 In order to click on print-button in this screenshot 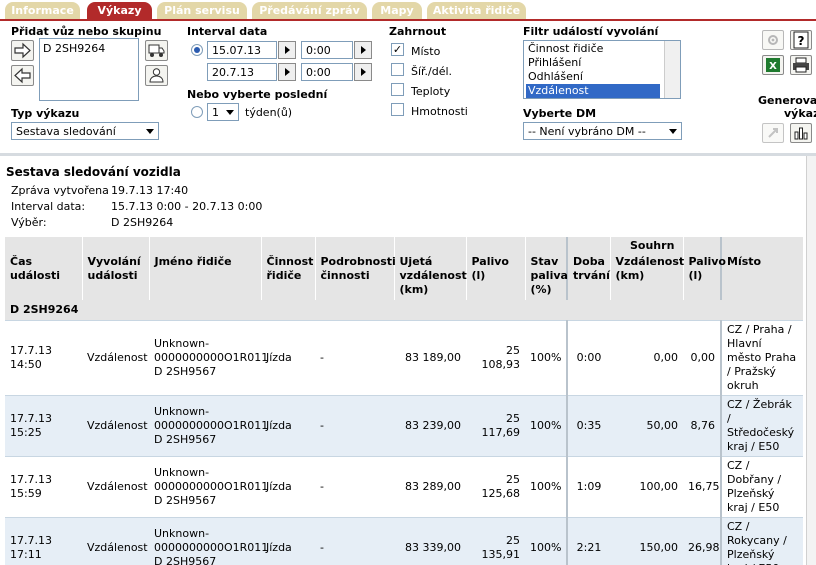, I will do `click(801, 65)`.